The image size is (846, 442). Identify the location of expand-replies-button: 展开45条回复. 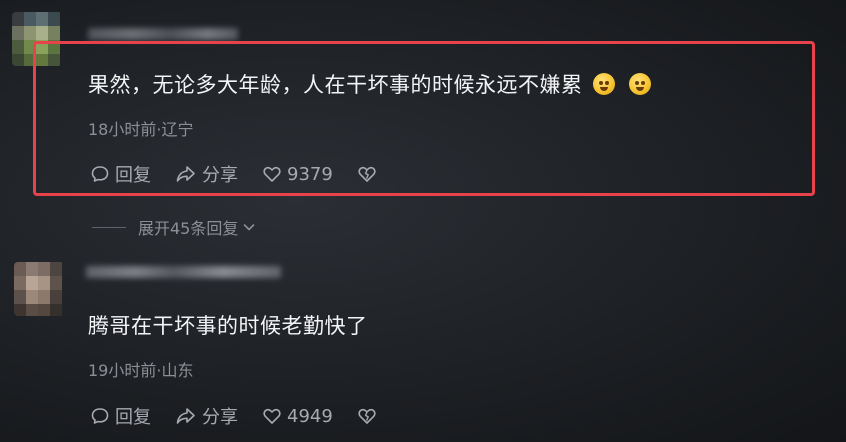
(174, 227).